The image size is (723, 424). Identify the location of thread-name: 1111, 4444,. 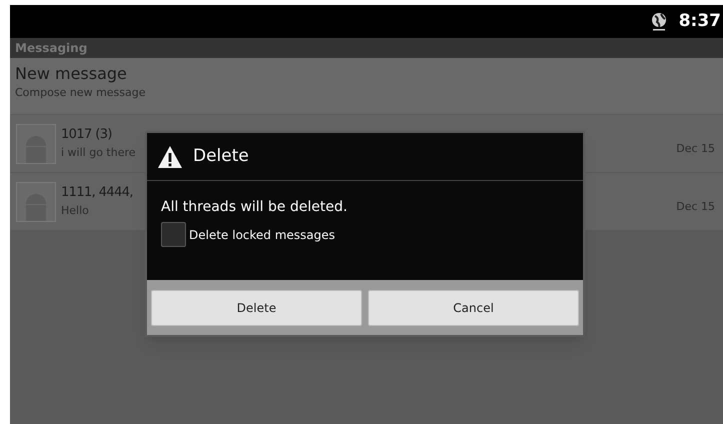
(97, 193).